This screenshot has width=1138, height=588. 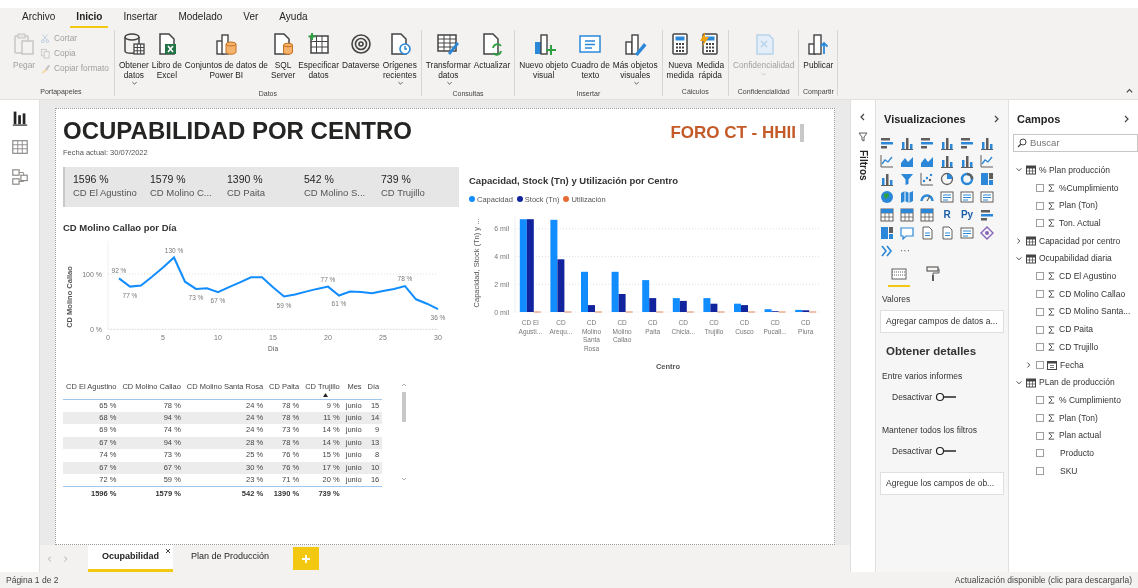 What do you see at coordinates (318, 56) in the screenshot?
I see `ribbon-button: Especificar datos` at bounding box center [318, 56].